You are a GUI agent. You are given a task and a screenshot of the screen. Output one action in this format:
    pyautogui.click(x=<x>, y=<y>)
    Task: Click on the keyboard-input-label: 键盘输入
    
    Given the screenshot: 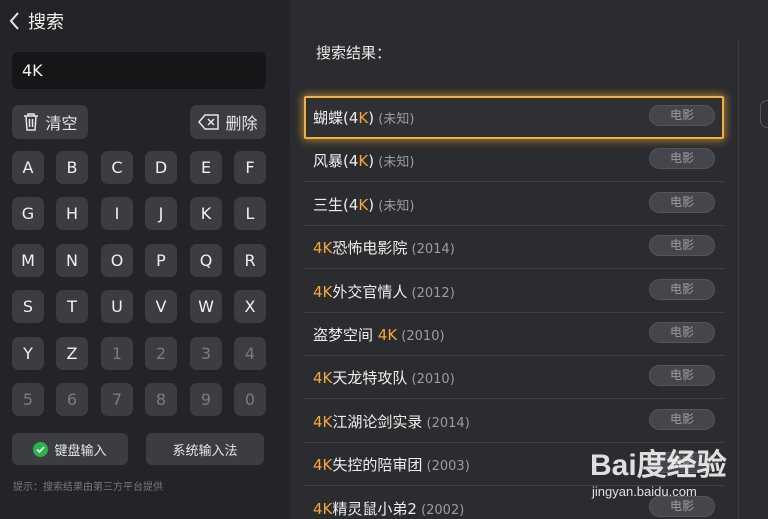 What is the action you would take?
    pyautogui.click(x=80, y=451)
    